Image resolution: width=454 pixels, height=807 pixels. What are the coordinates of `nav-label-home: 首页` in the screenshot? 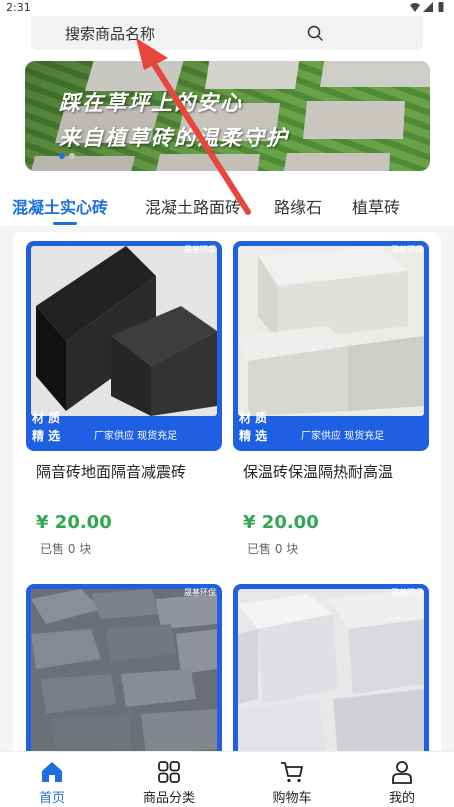 It's located at (51, 798).